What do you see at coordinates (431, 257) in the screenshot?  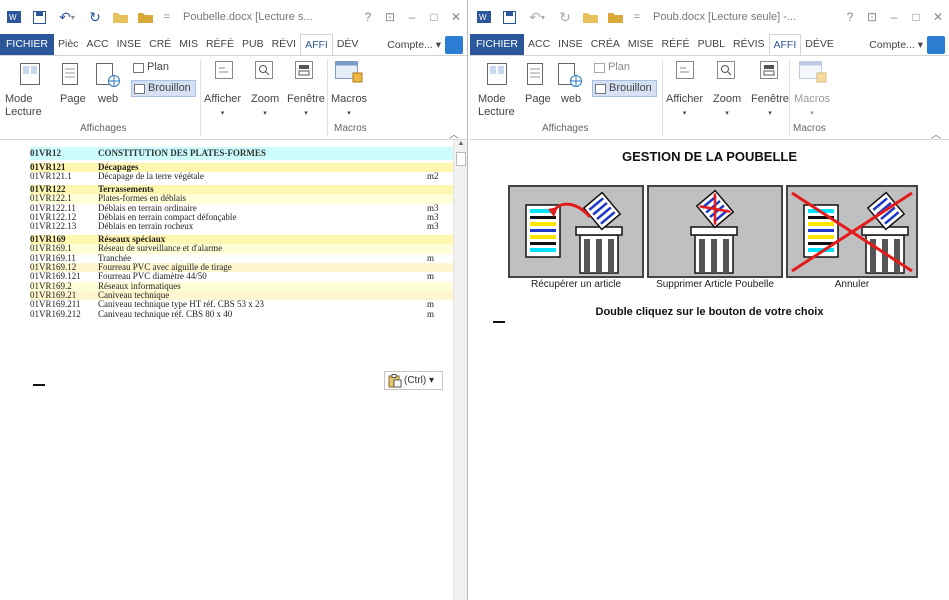 I see `item-unit: m` at bounding box center [431, 257].